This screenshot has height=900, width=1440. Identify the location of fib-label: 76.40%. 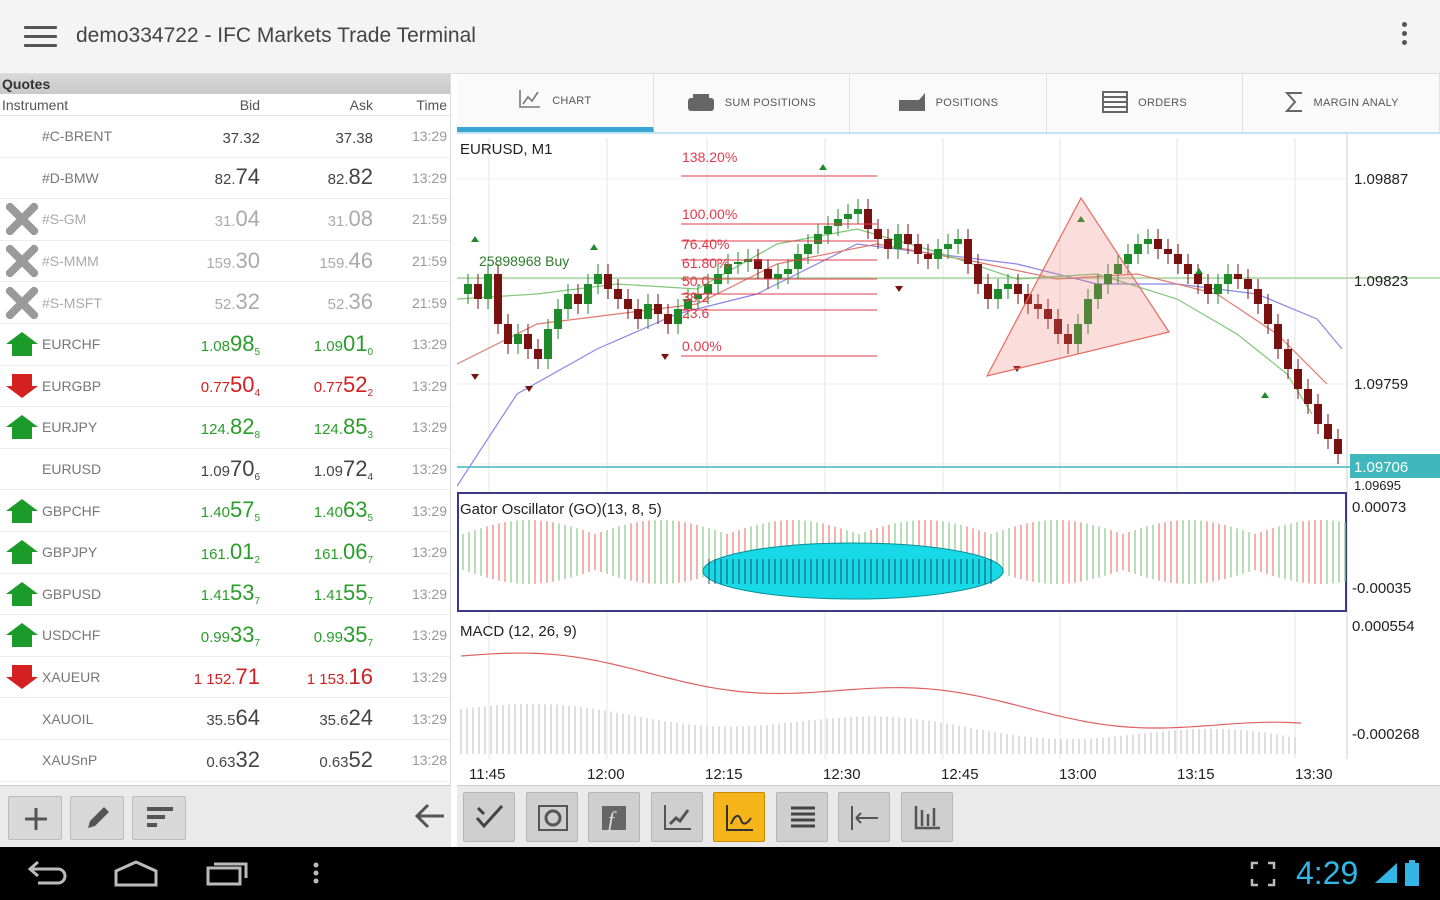
(705, 244).